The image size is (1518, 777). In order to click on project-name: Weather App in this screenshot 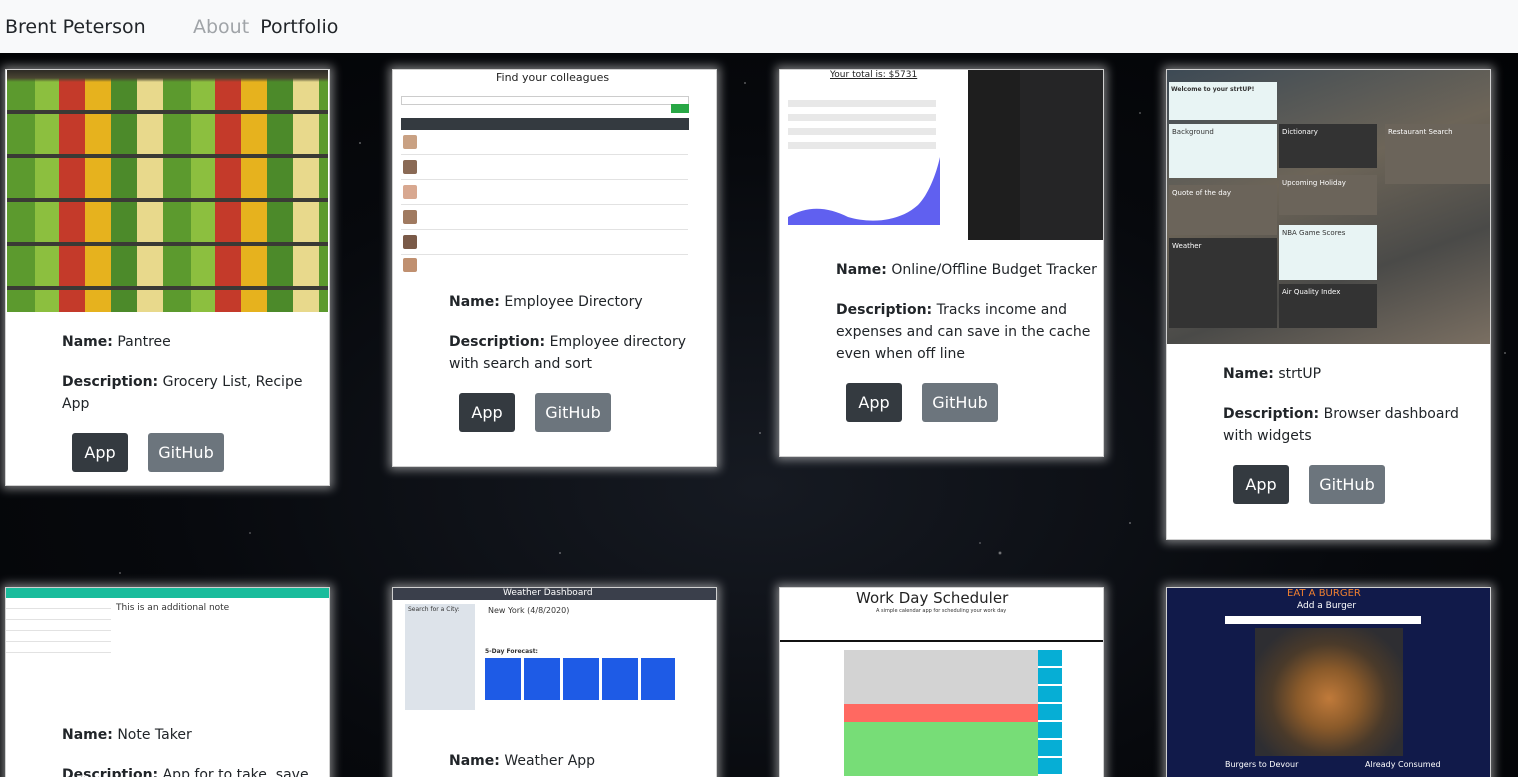, I will do `click(550, 761)`.